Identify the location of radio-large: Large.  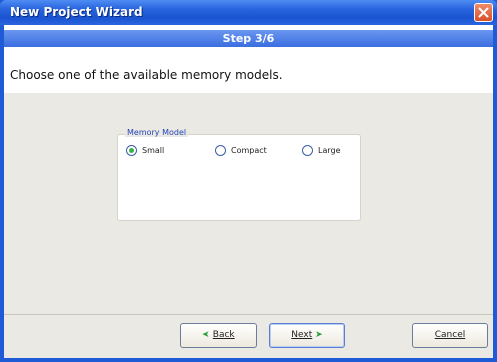
(329, 152).